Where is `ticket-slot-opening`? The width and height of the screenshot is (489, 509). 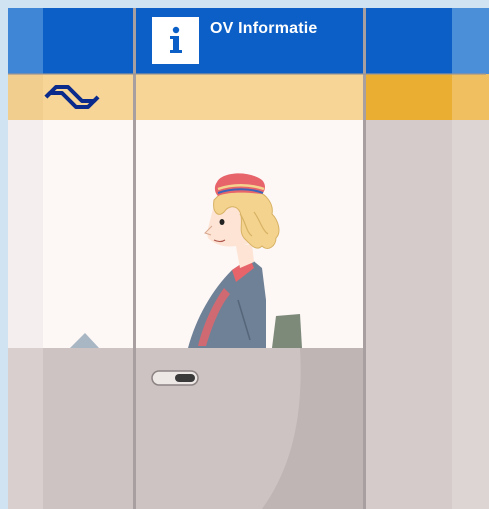
ticket-slot-opening is located at coordinates (185, 378).